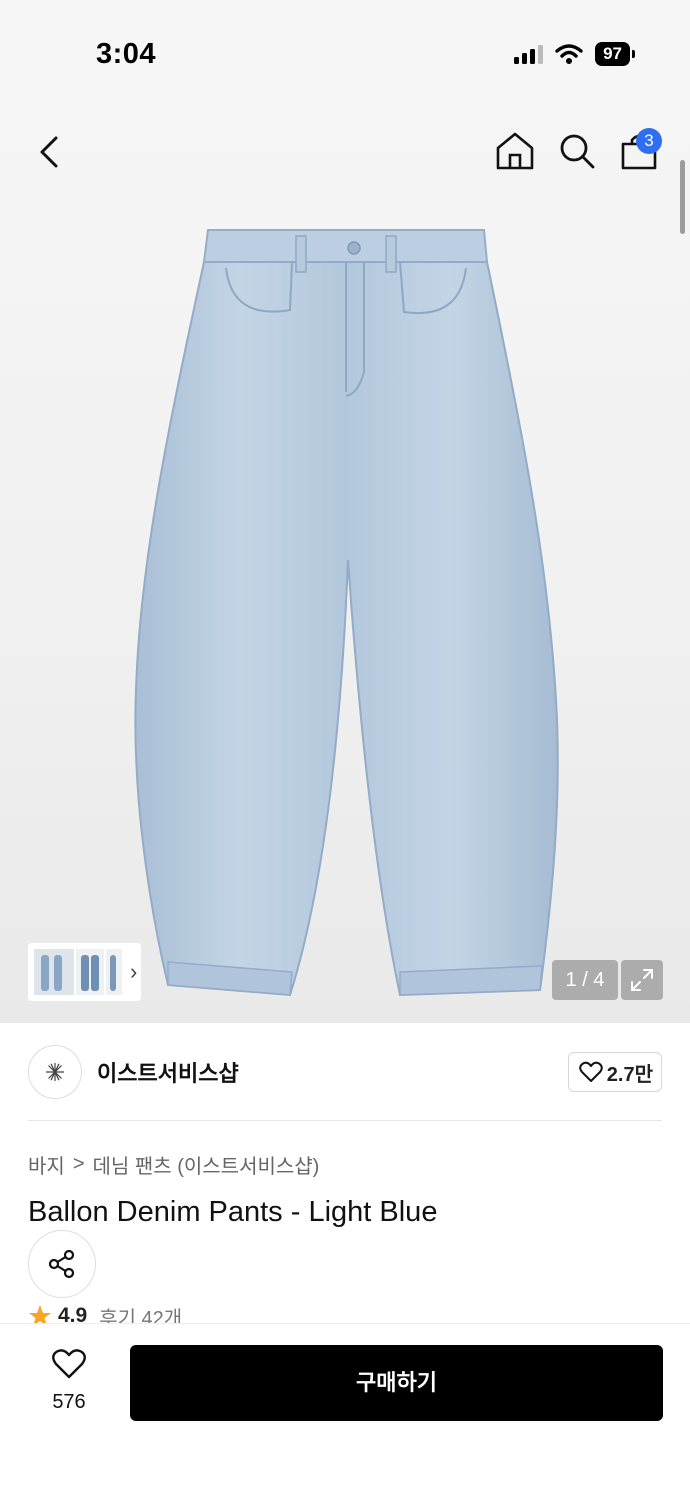  Describe the element at coordinates (615, 54) in the screenshot. I see `battery-indicator: 97` at that location.